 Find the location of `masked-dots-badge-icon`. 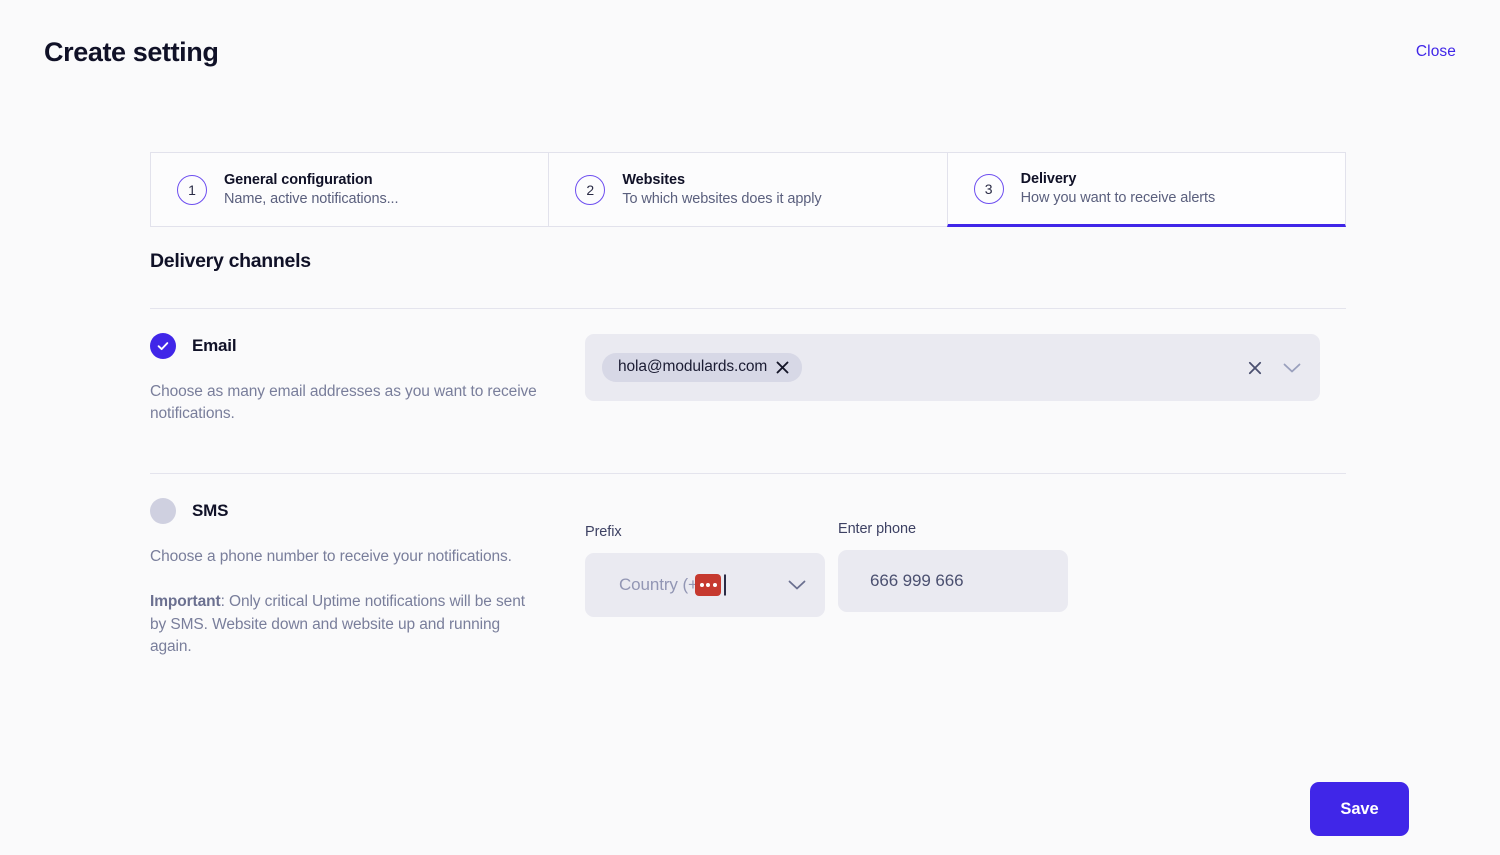

masked-dots-badge-icon is located at coordinates (708, 585).